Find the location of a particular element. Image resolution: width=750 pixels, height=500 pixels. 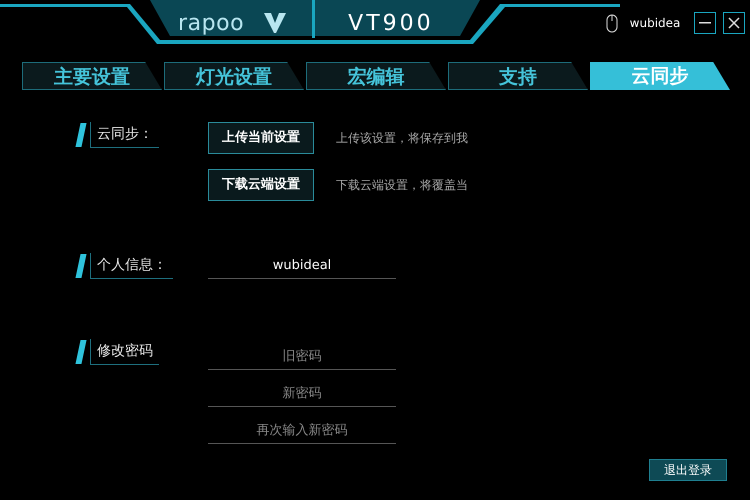

section-label: 云同步： is located at coordinates (124, 135).